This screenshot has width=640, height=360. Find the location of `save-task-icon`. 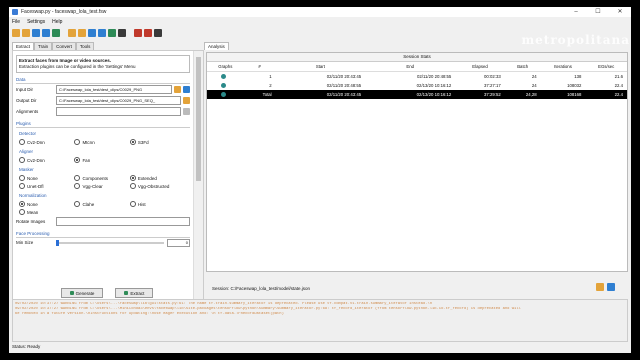

save-task-icon is located at coordinates (92, 32).